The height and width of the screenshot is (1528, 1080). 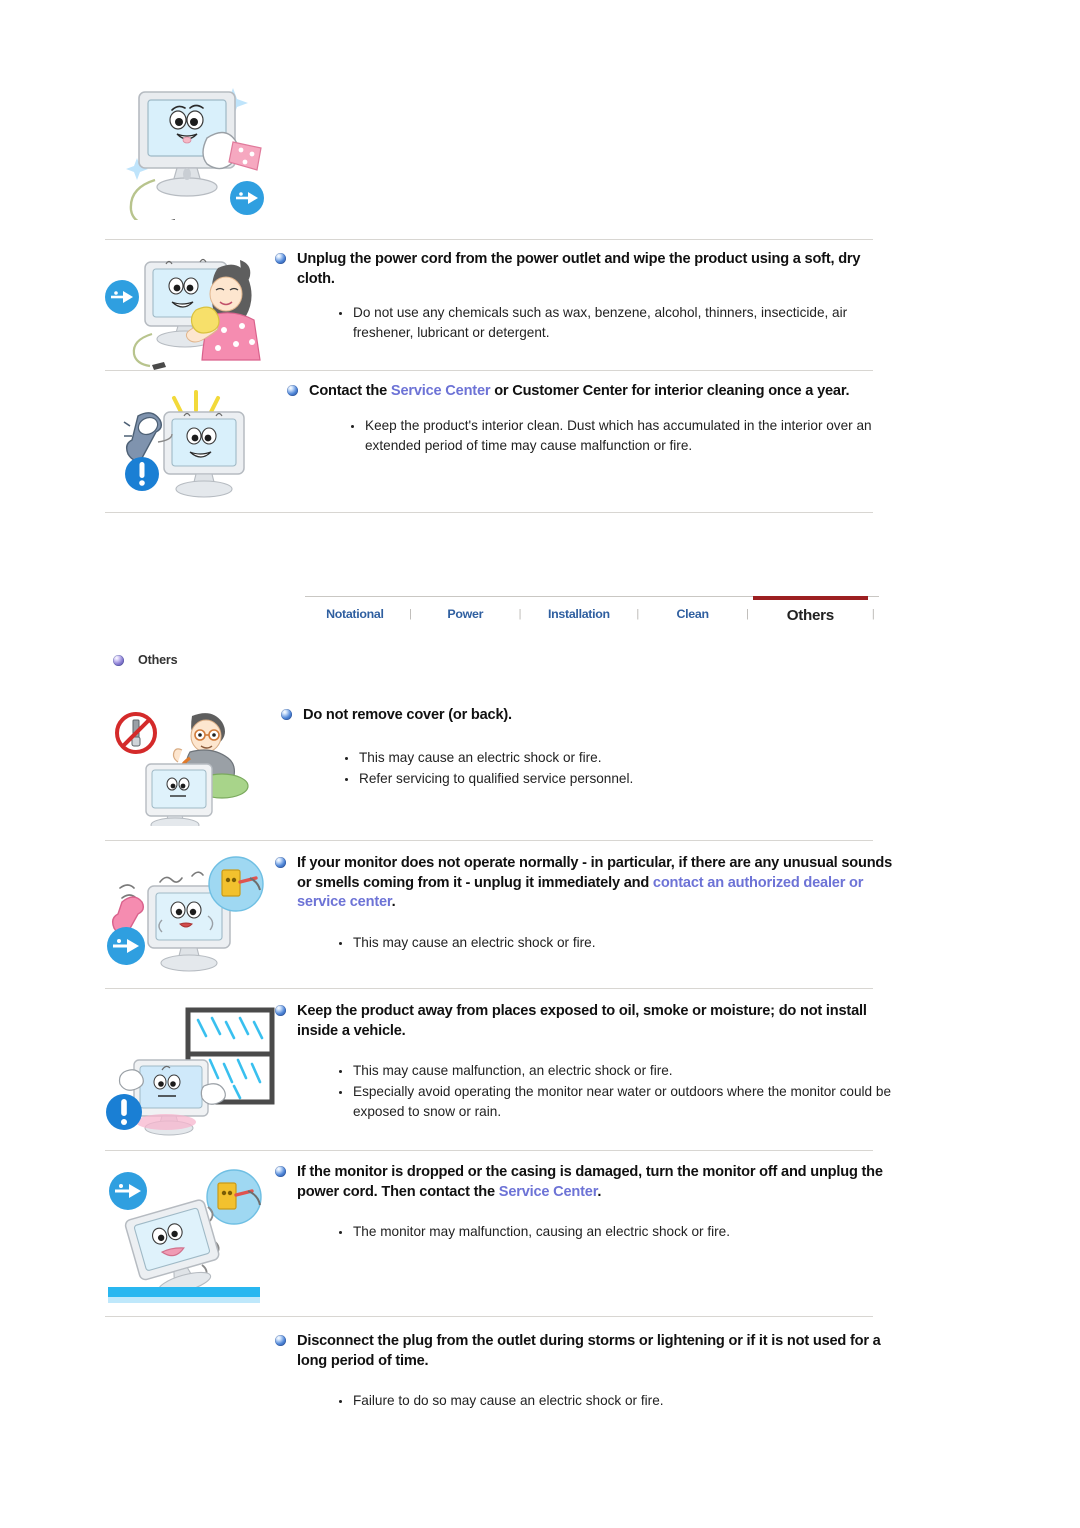 I want to click on heading-text: Do not remove cover (or back)., so click(x=407, y=715).